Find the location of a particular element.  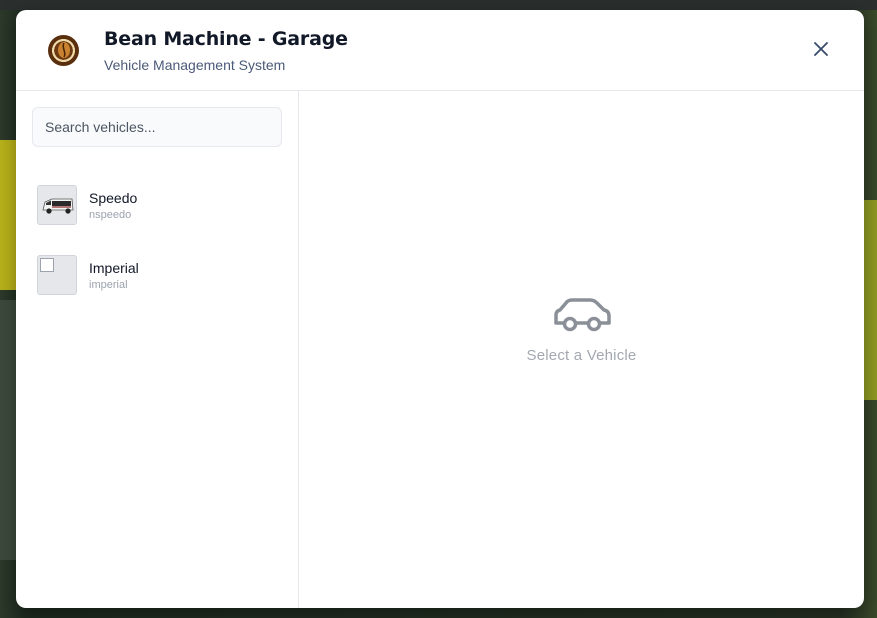

coffee-bean-logo-icon is located at coordinates (63, 50).